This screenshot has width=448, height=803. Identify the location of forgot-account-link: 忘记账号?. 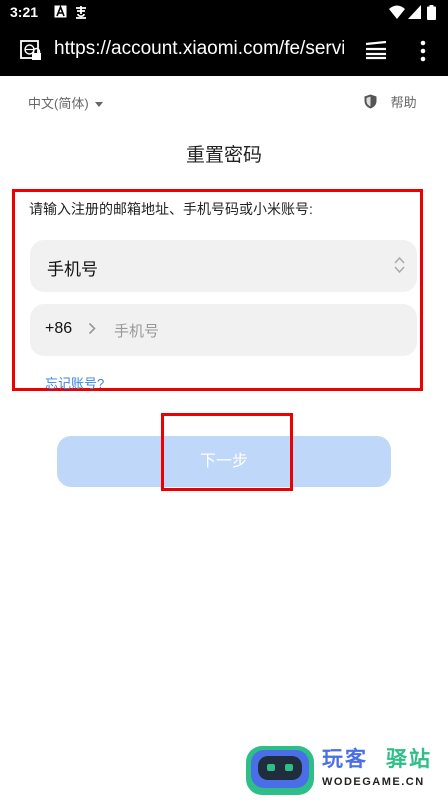
(74, 382).